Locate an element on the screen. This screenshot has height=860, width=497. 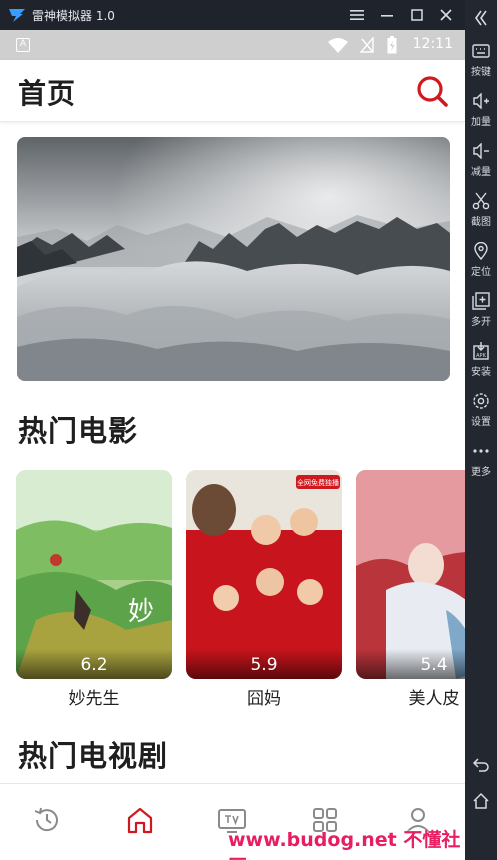
nav-history is located at coordinates (47, 820).